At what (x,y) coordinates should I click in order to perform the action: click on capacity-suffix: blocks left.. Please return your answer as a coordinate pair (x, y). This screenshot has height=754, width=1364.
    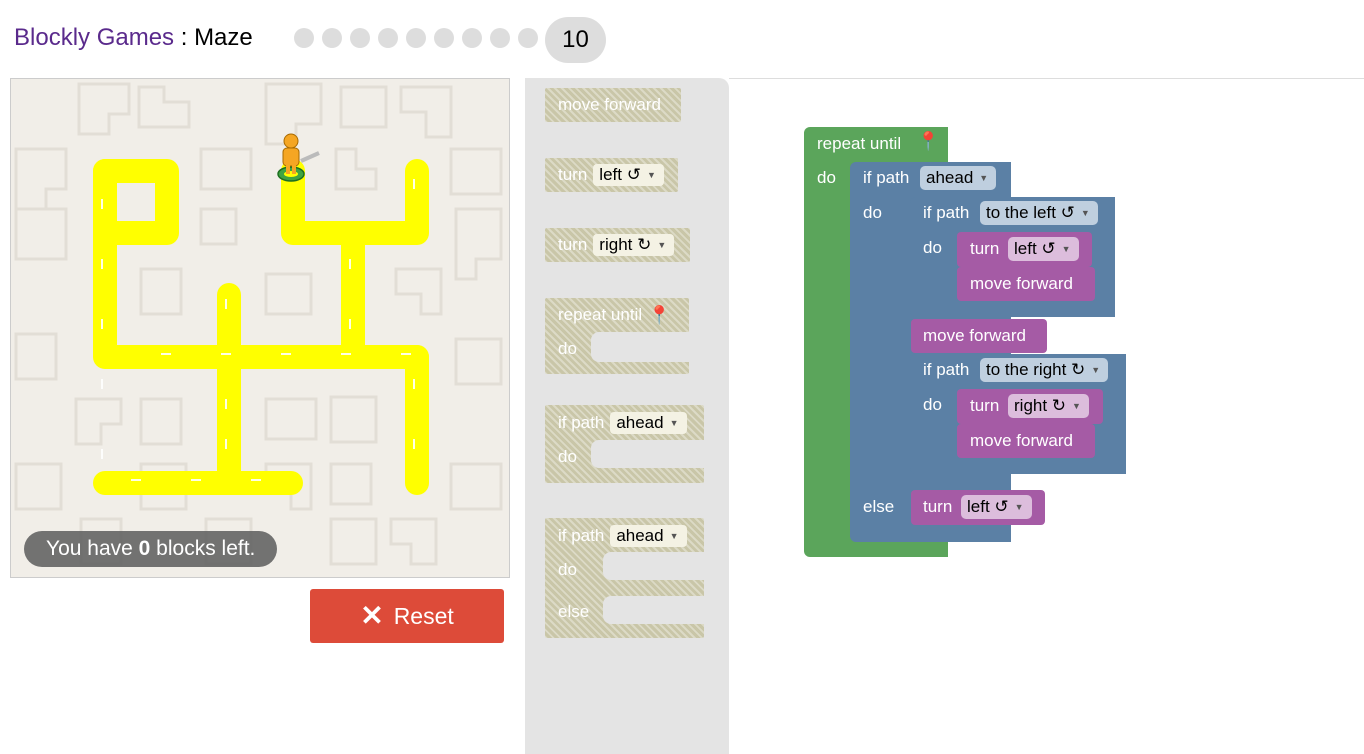
    Looking at the image, I should click on (203, 548).